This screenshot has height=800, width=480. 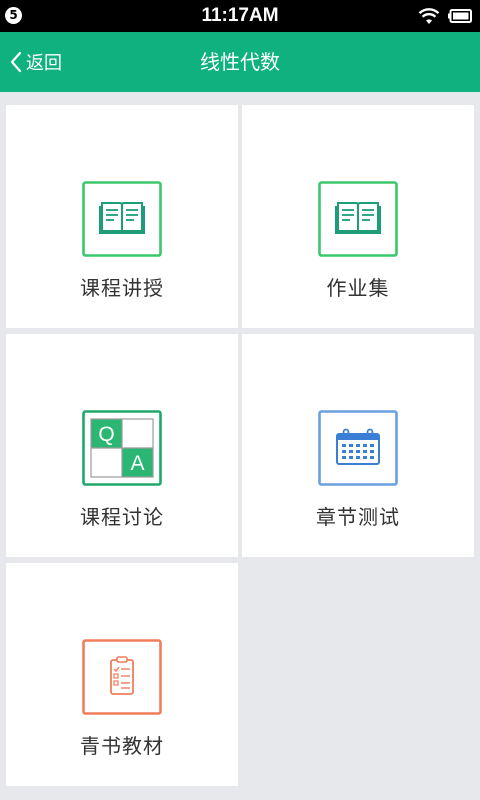 I want to click on tile-homework: 作业集, so click(x=358, y=216).